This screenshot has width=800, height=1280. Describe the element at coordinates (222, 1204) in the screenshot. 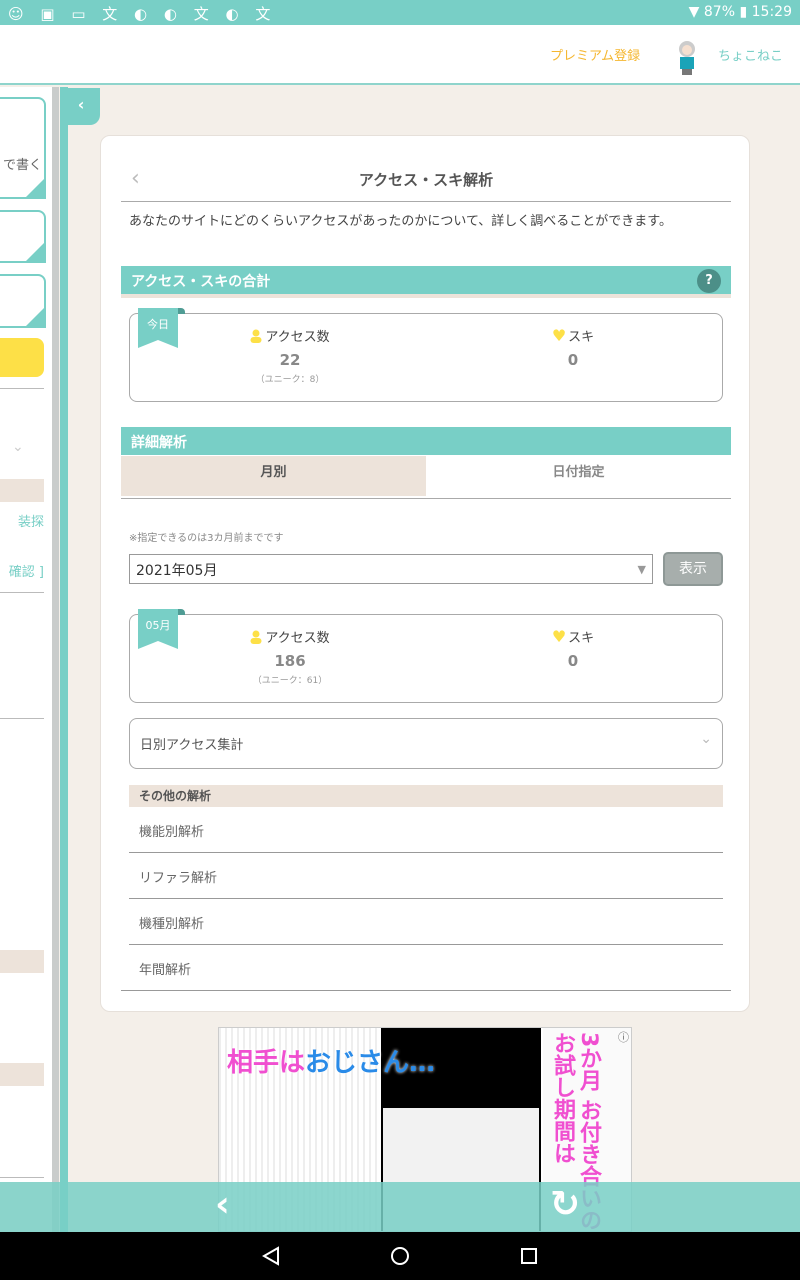

I see `back-icon: ‹` at that location.